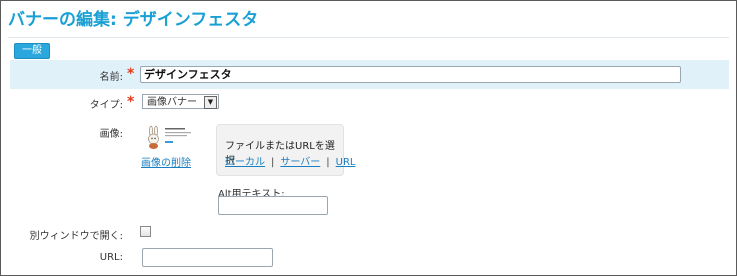 The height and width of the screenshot is (276, 737). Describe the element at coordinates (76, 236) in the screenshot. I see `open-new-window-label: 別ウィンドウで開く:` at that location.